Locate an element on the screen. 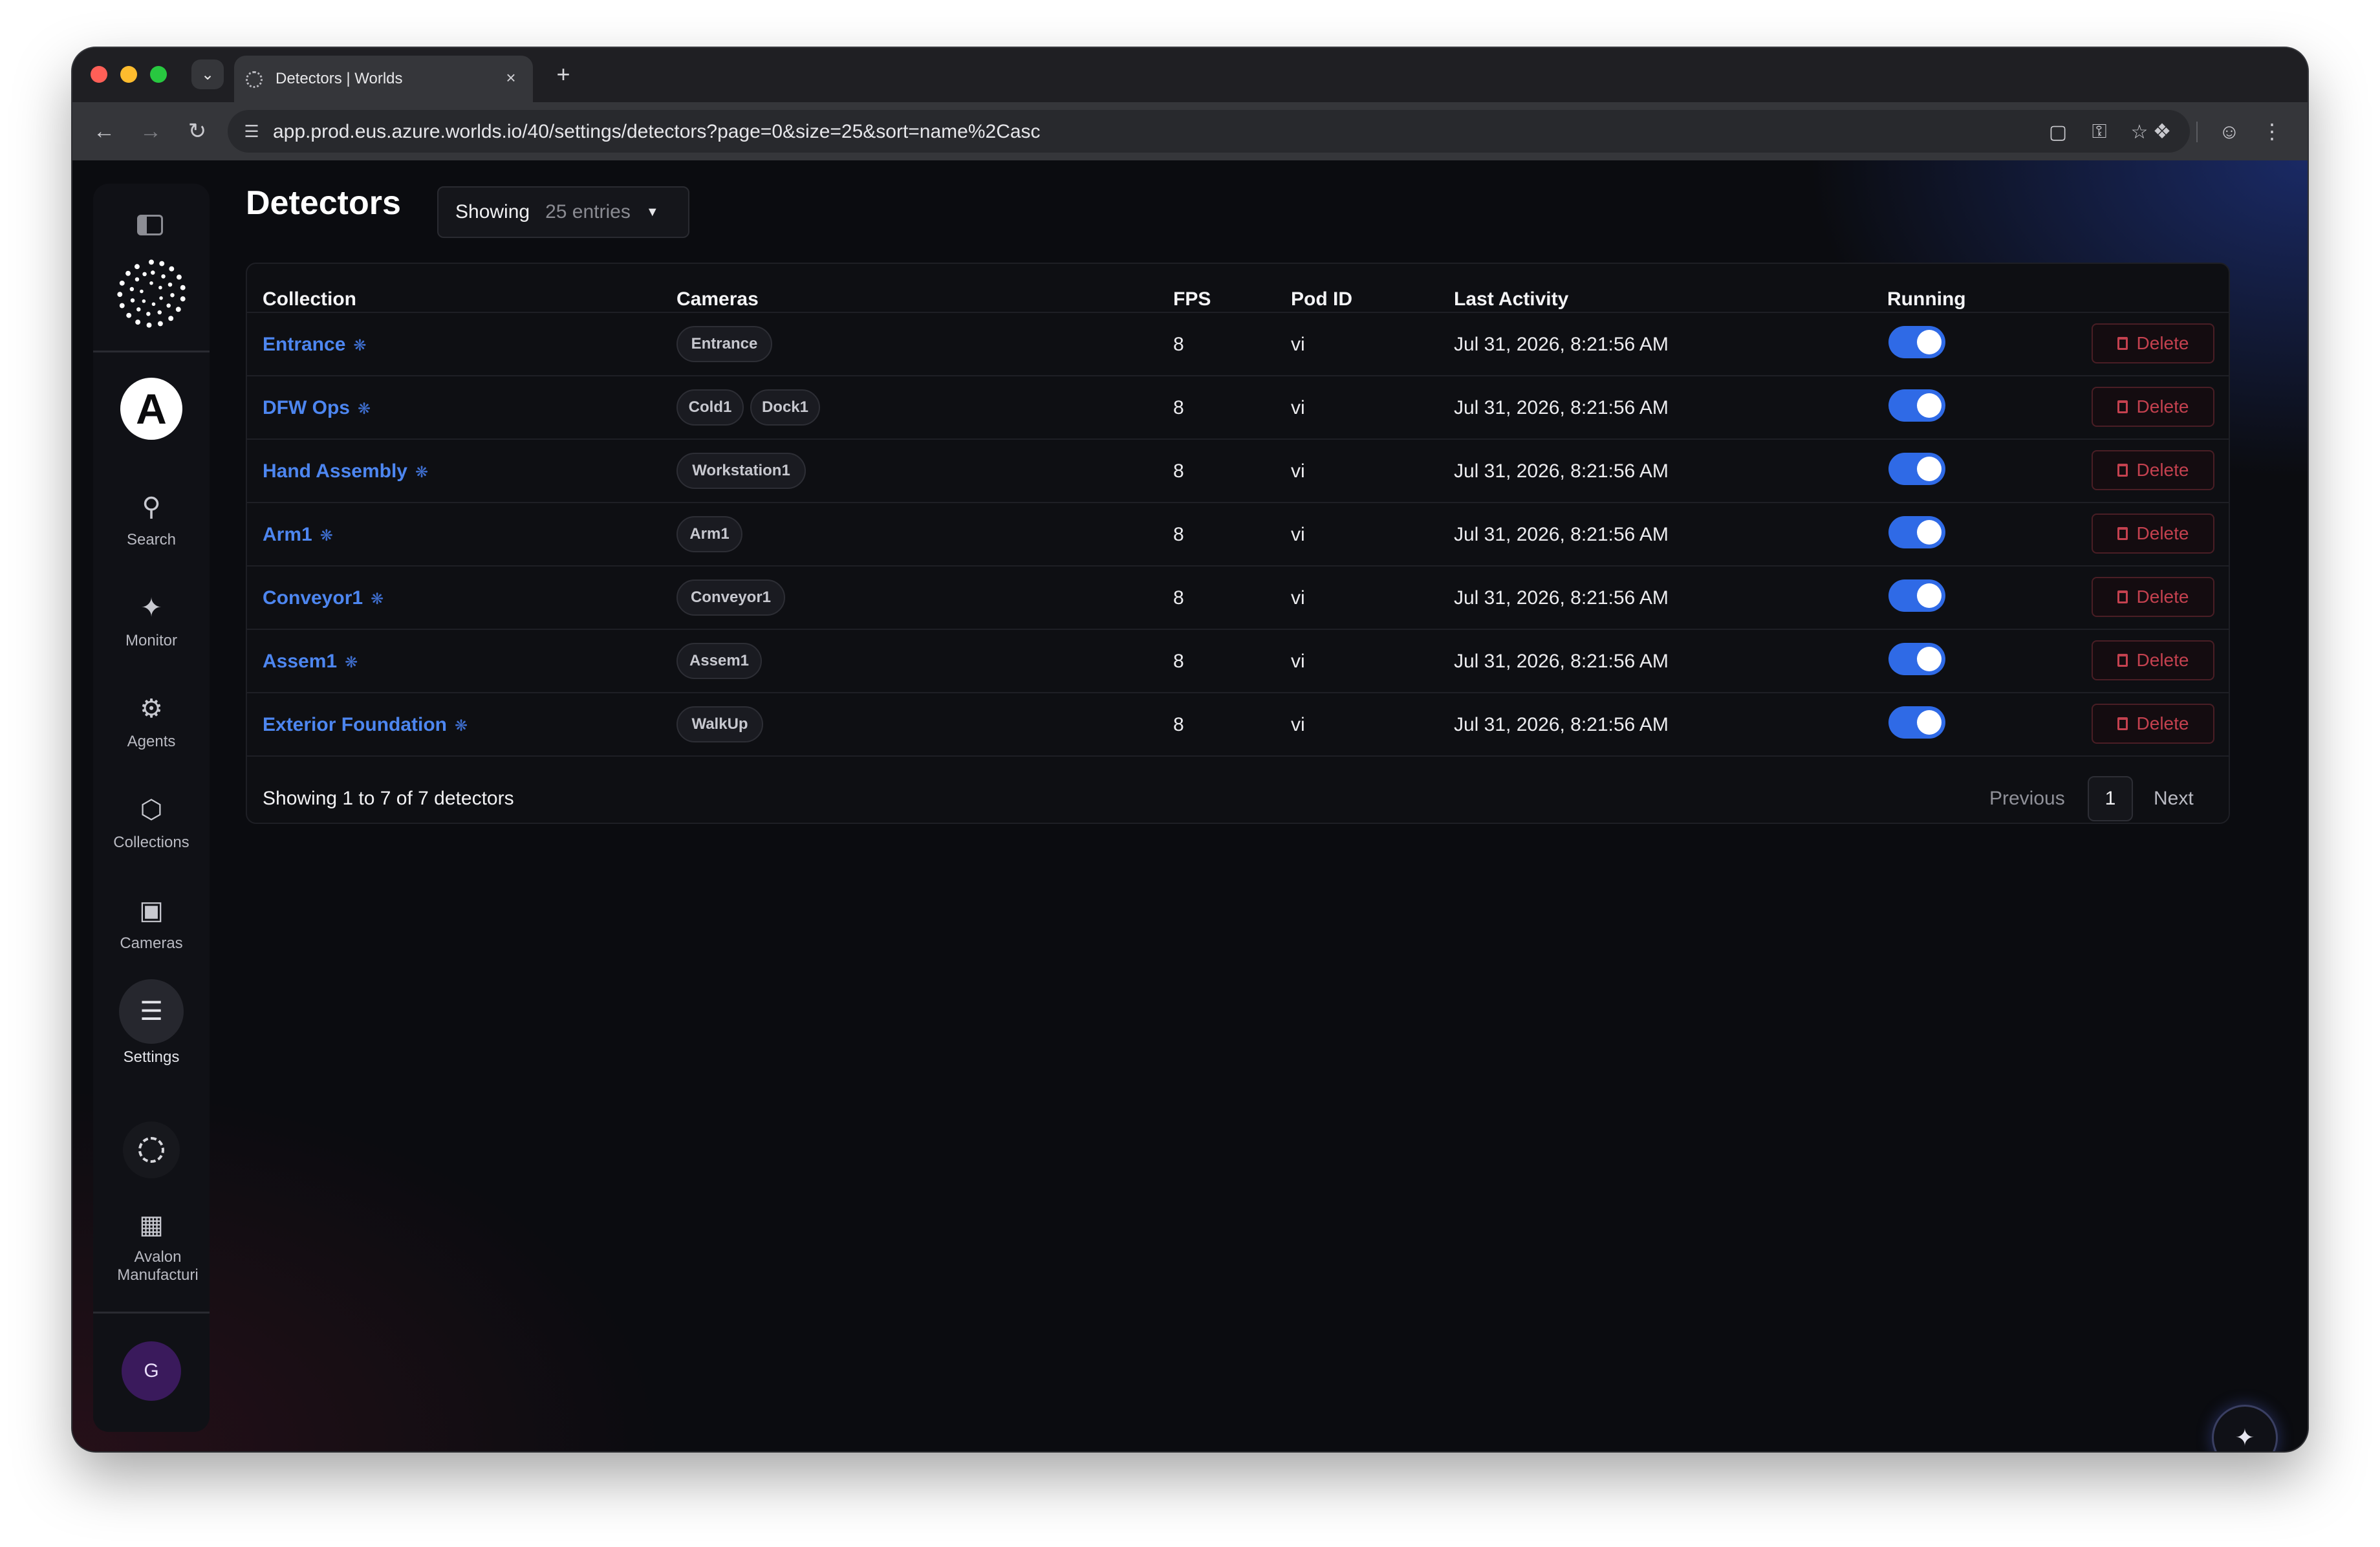 This screenshot has height=1547, width=2380. sidebar-divider is located at coordinates (151, 1313).